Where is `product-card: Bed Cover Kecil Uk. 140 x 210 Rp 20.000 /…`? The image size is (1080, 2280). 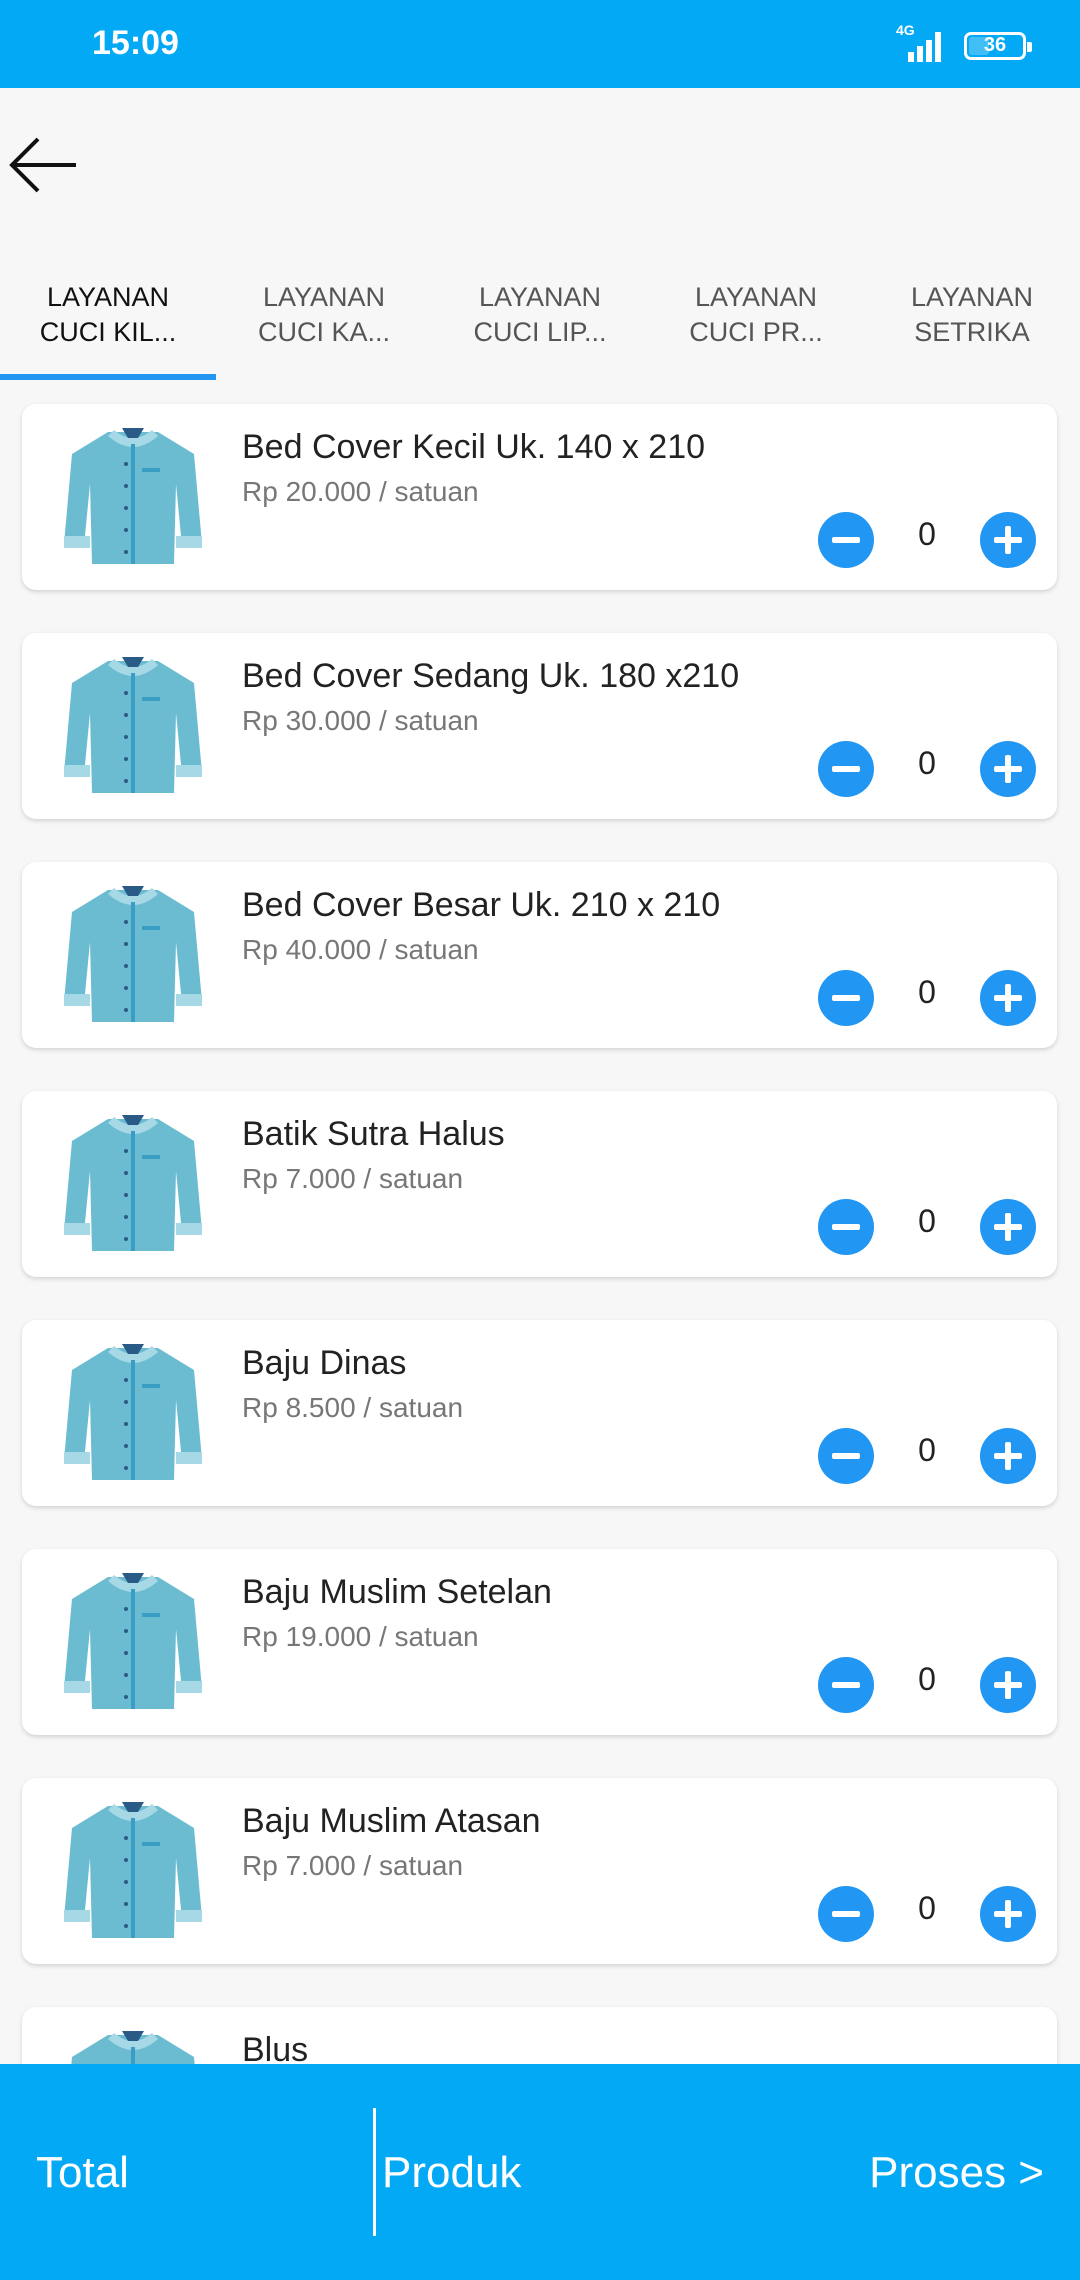 product-card: Bed Cover Kecil Uk. 140 x 210 Rp 20.000 /… is located at coordinates (539, 497).